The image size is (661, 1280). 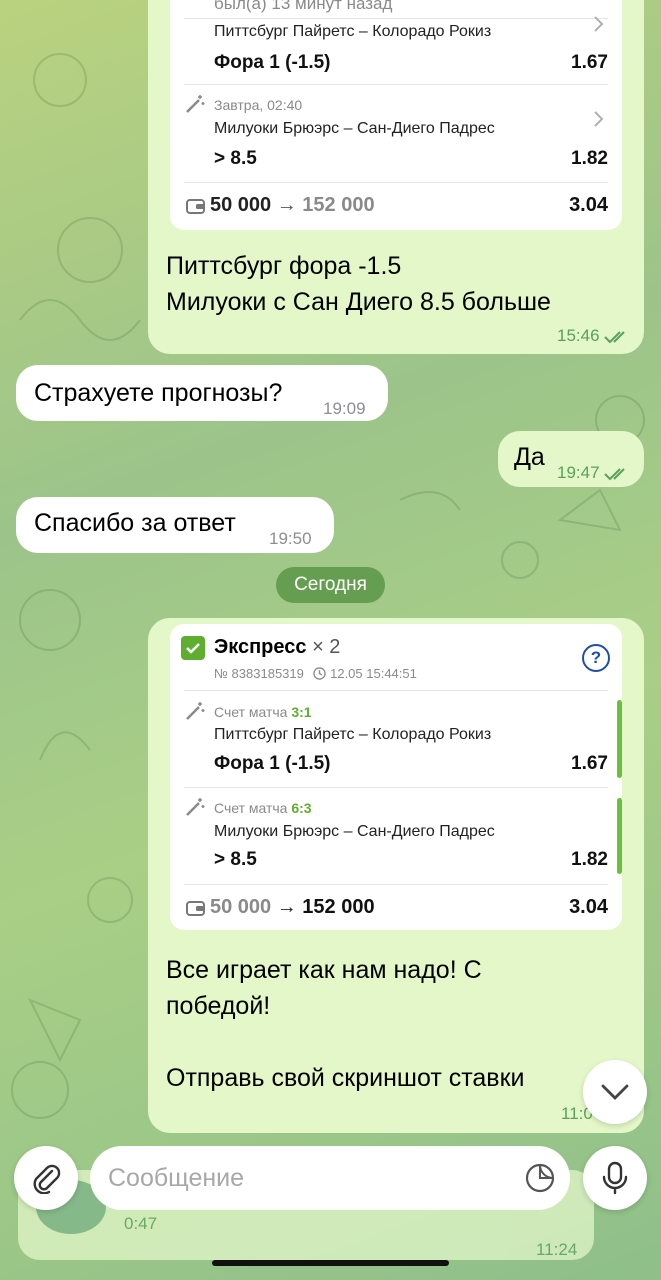 I want to click on date-separator: Сегодня, so click(x=330, y=585).